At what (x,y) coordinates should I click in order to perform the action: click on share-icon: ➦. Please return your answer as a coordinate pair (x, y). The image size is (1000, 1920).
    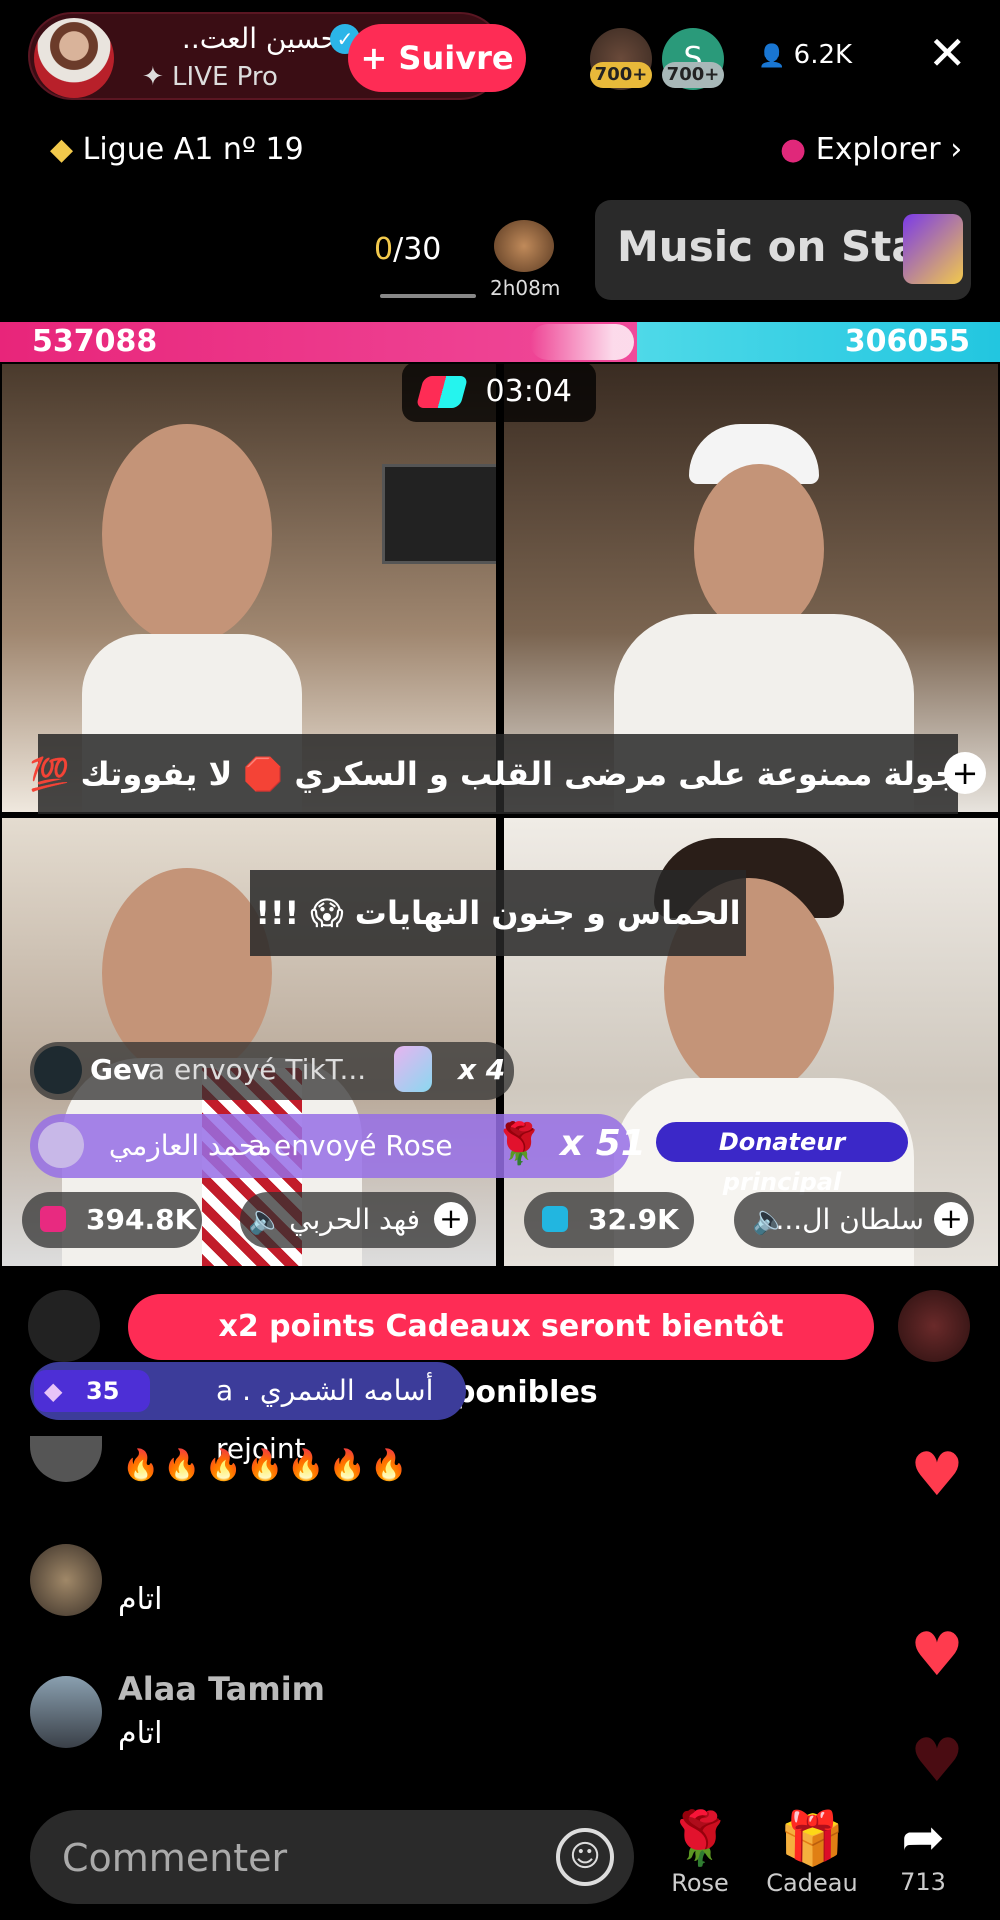
    Looking at the image, I should click on (923, 1838).